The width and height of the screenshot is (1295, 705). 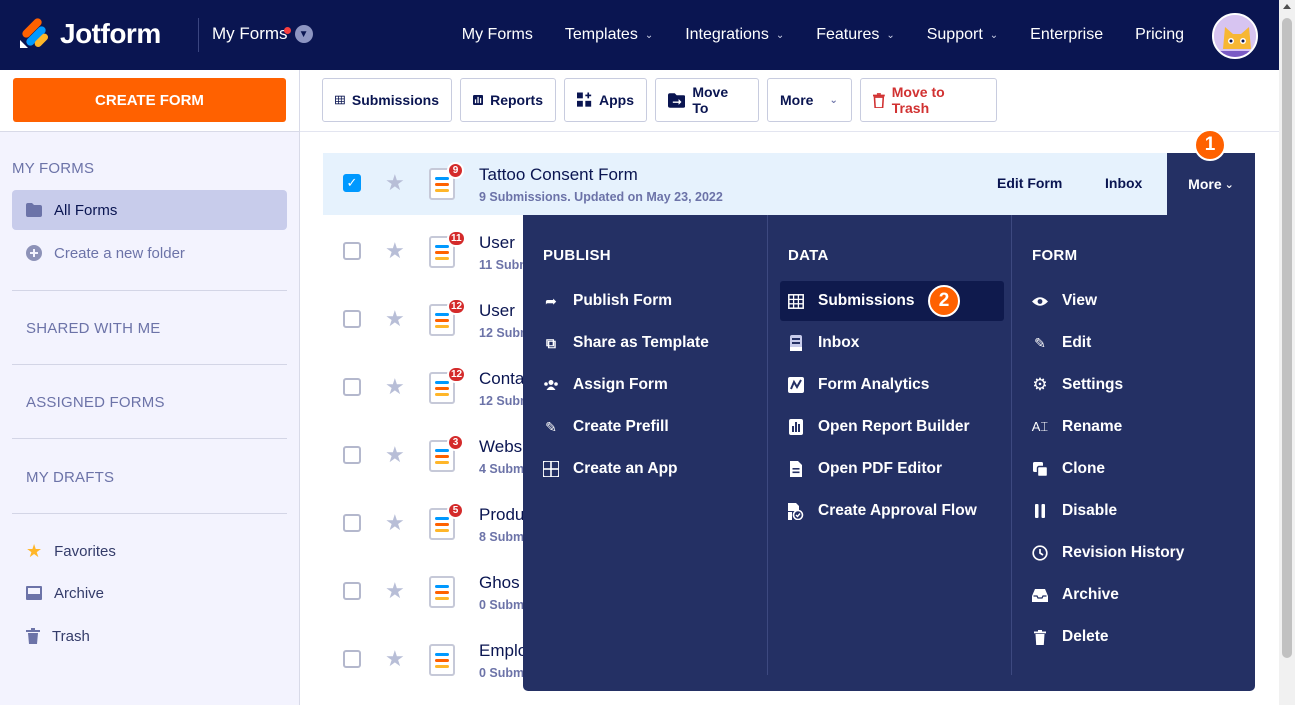 I want to click on menu-item-rename: A⌶ Rename, so click(x=1136, y=427).